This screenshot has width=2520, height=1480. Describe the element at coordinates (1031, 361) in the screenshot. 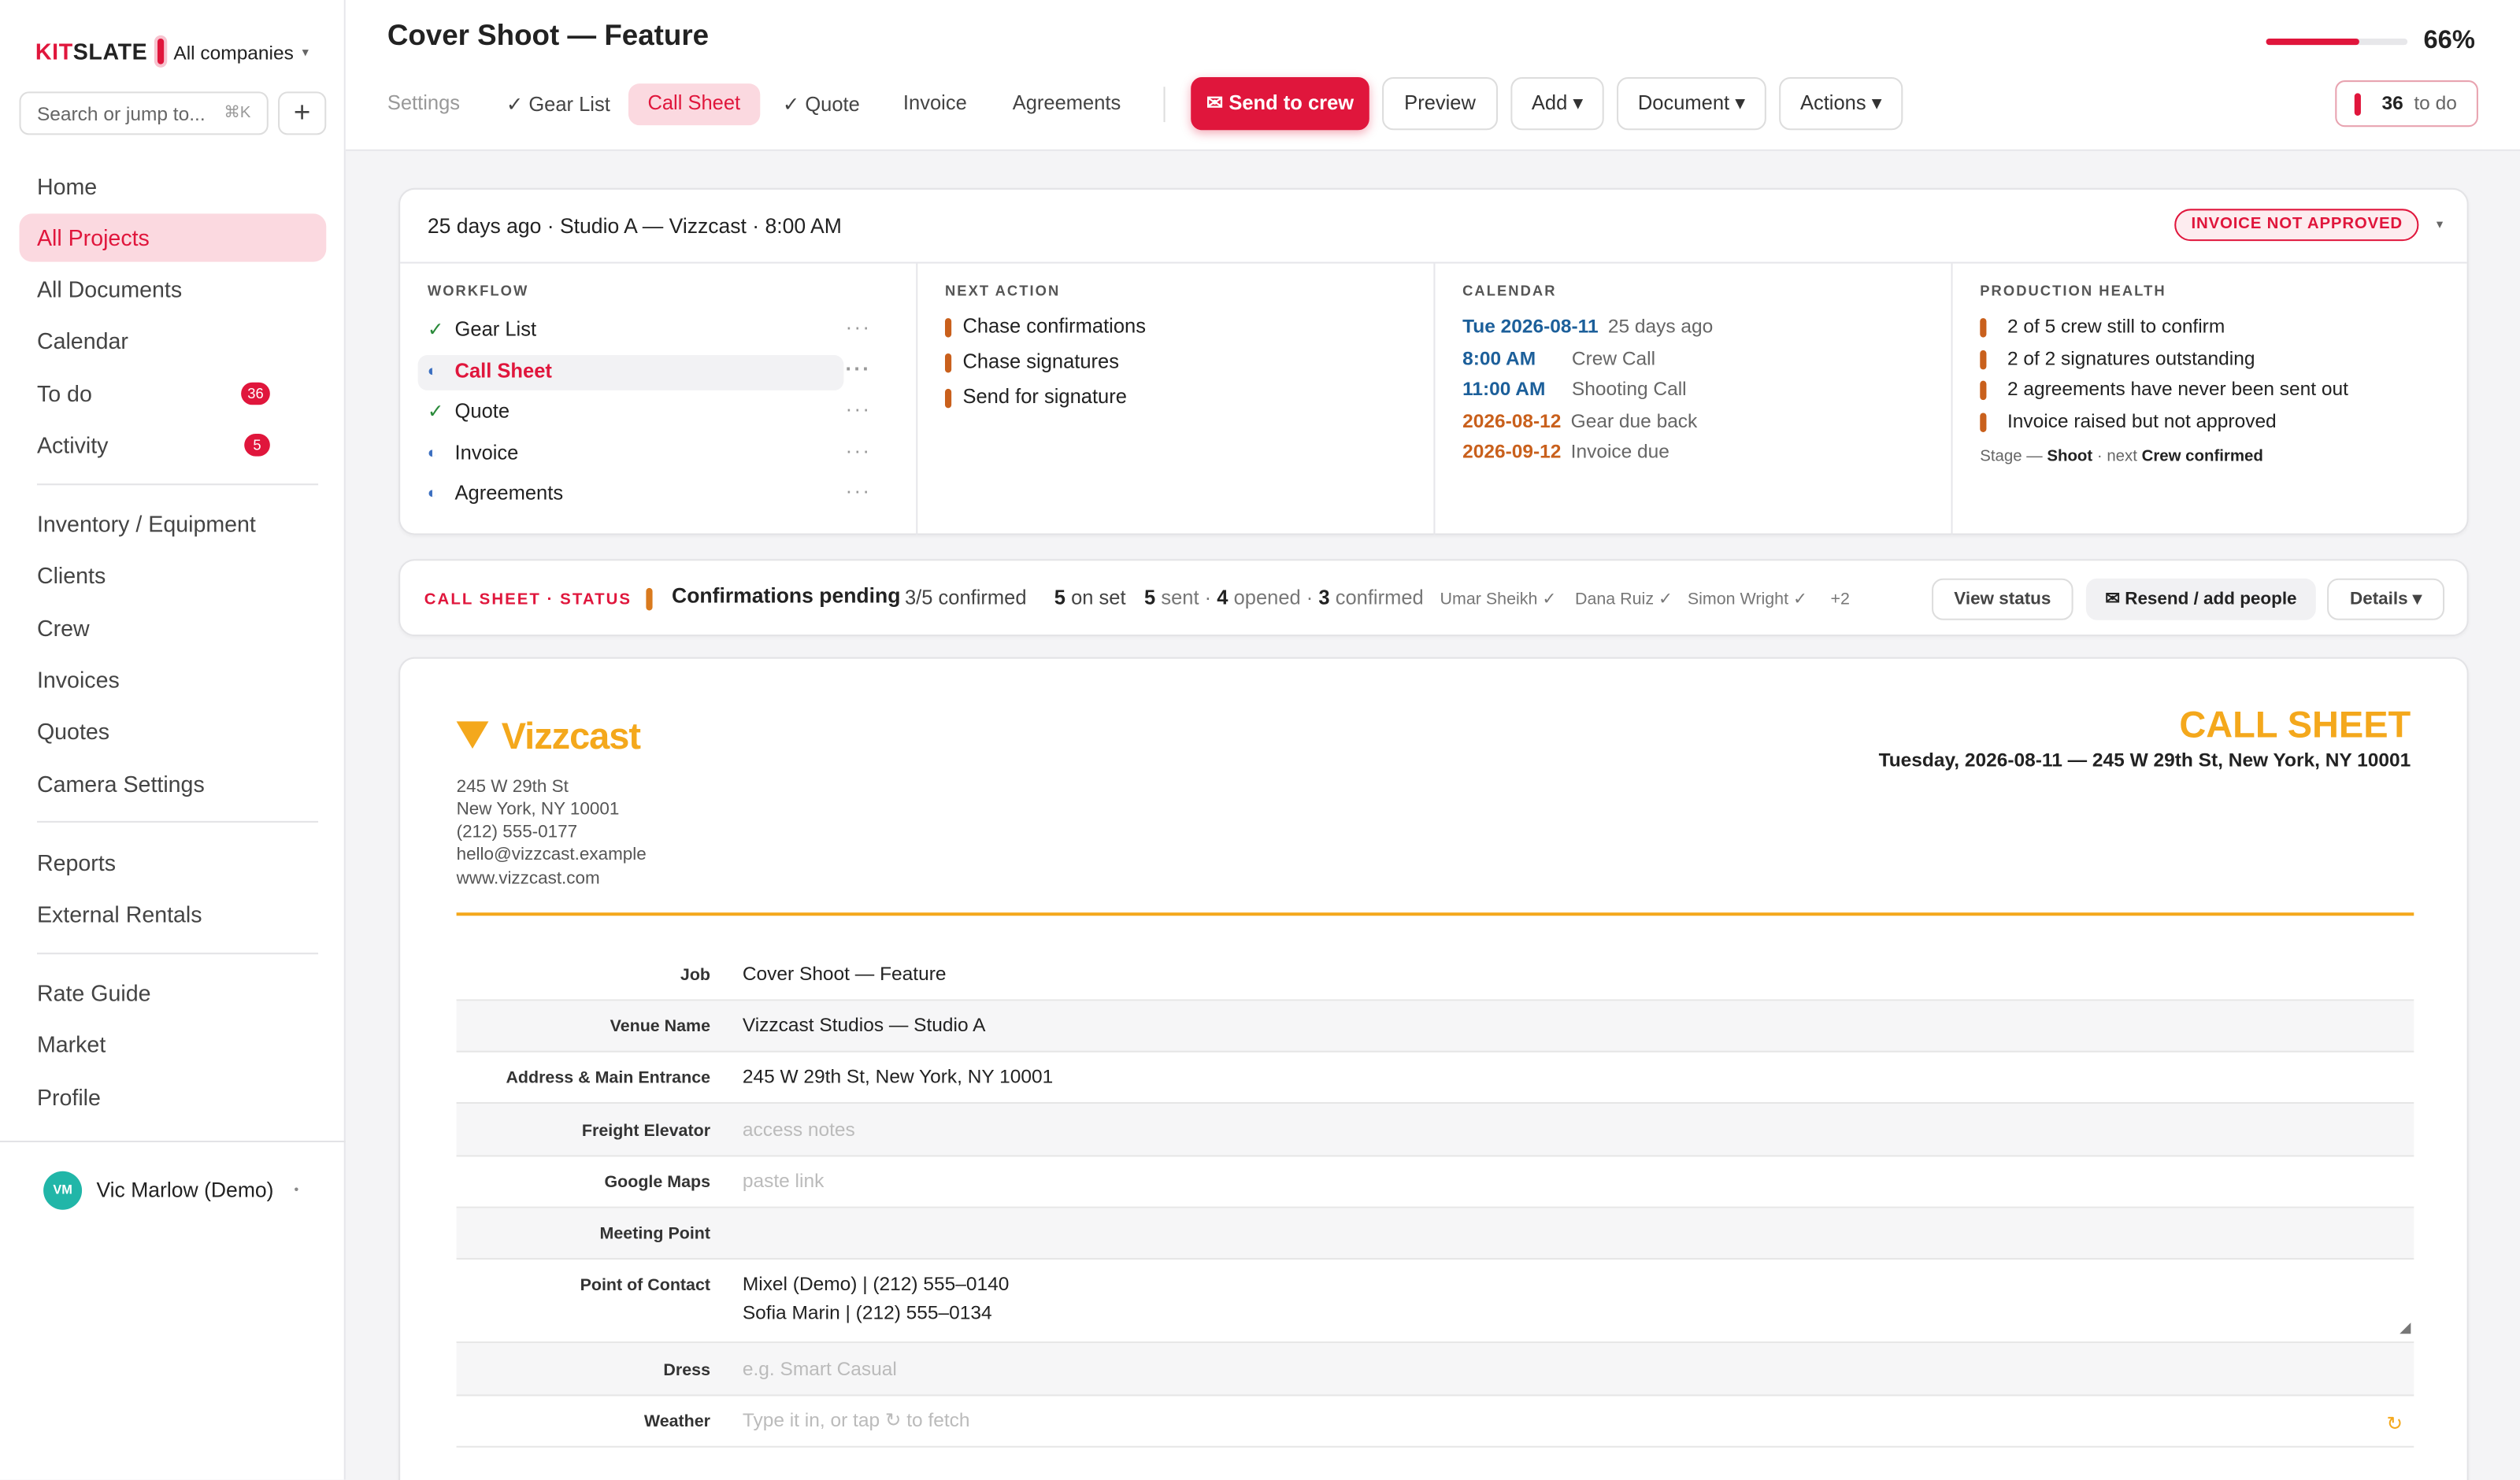

I see `next-action-item: Chase signatures` at that location.